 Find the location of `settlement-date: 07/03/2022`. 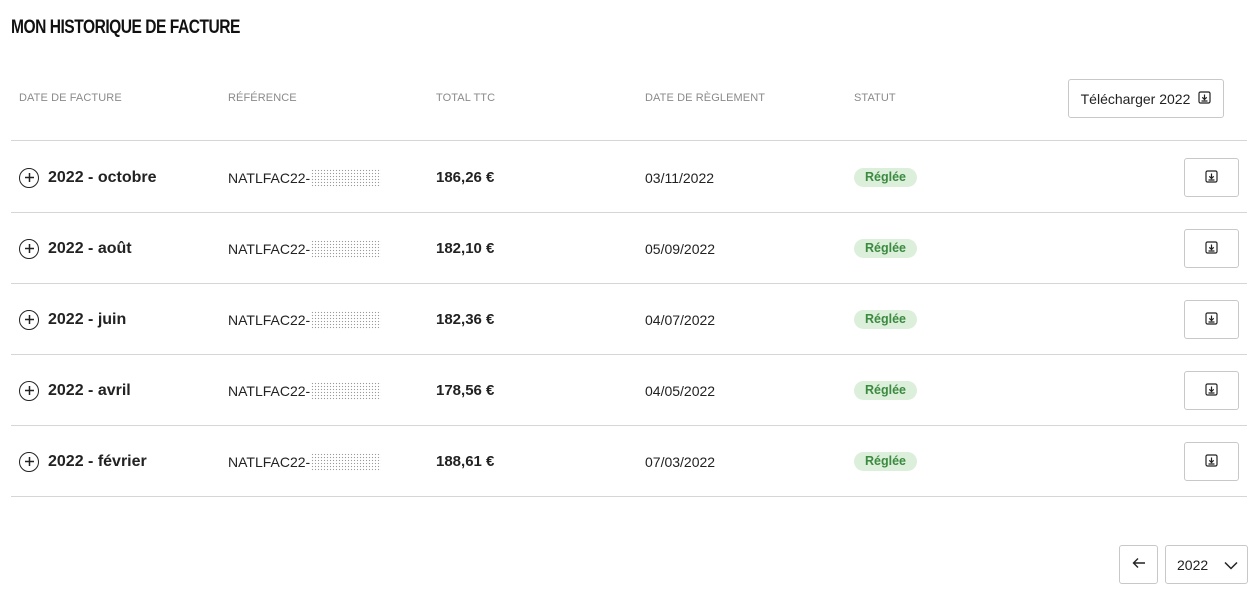

settlement-date: 07/03/2022 is located at coordinates (680, 461).